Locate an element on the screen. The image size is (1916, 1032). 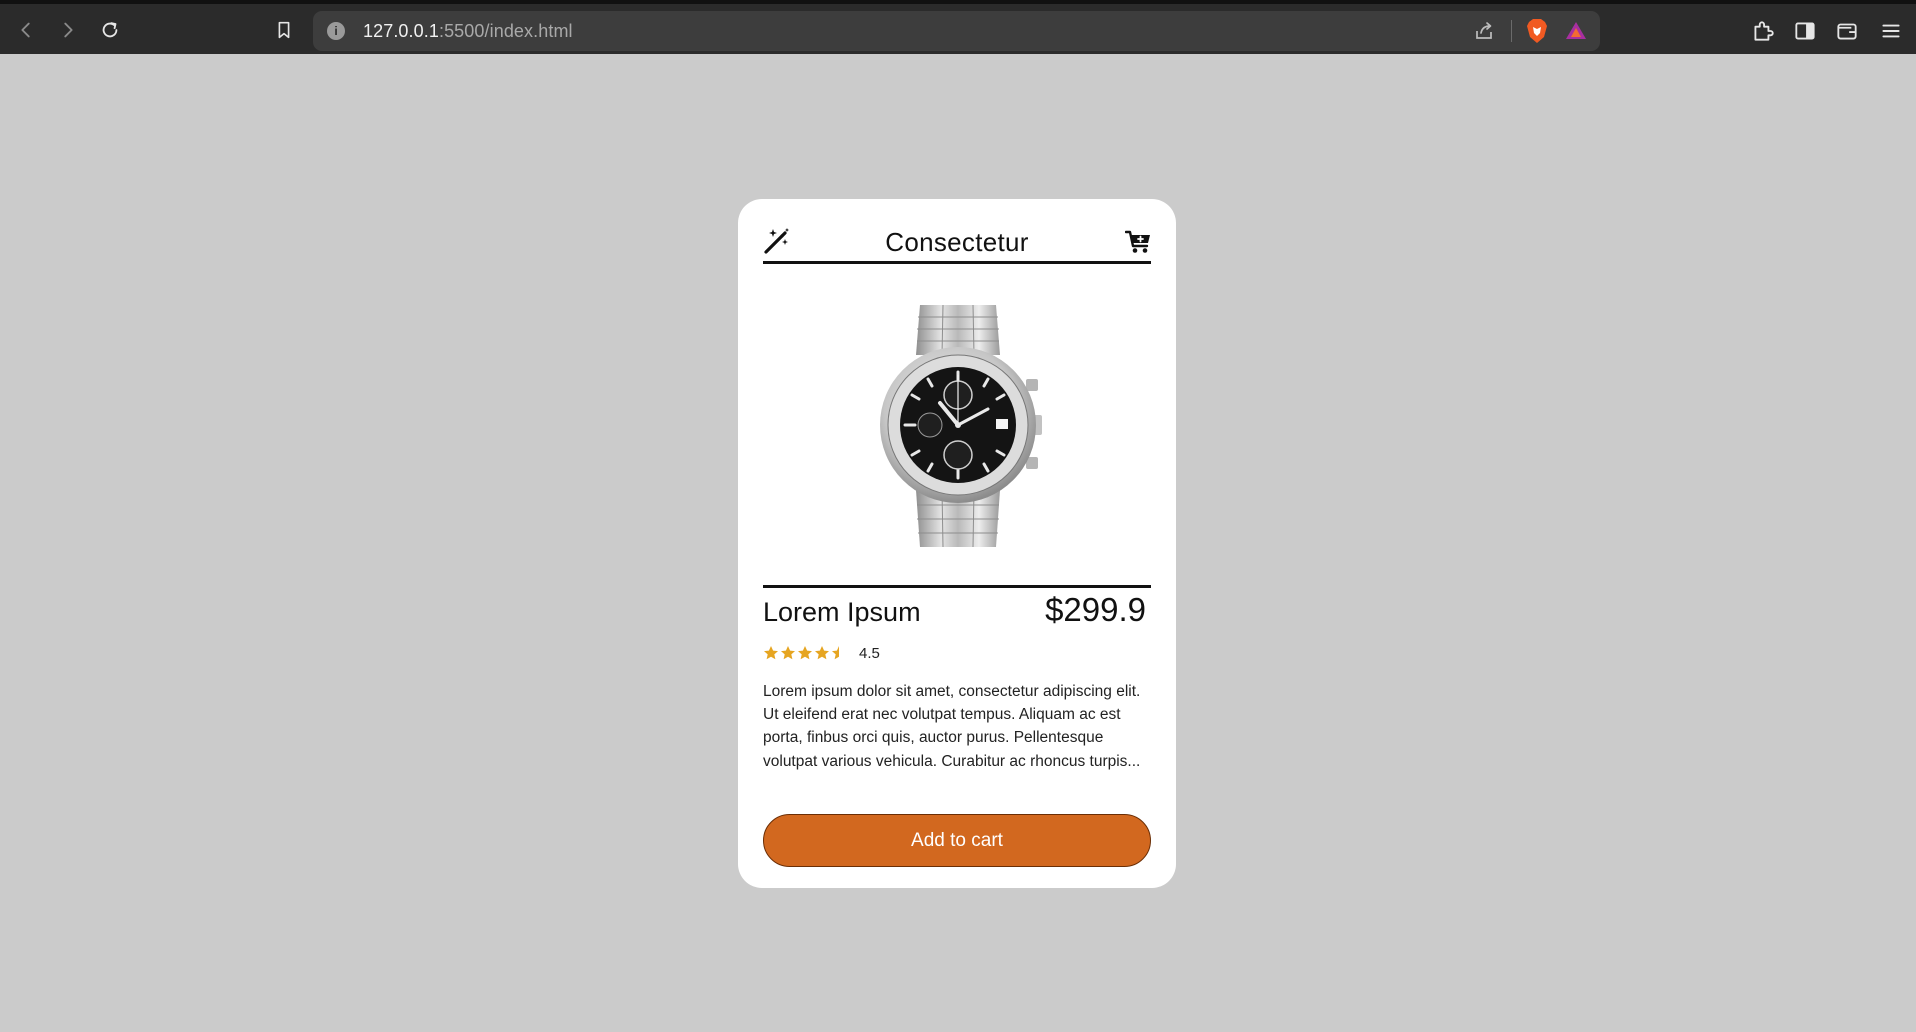
menu-icon is located at coordinates (1891, 31).